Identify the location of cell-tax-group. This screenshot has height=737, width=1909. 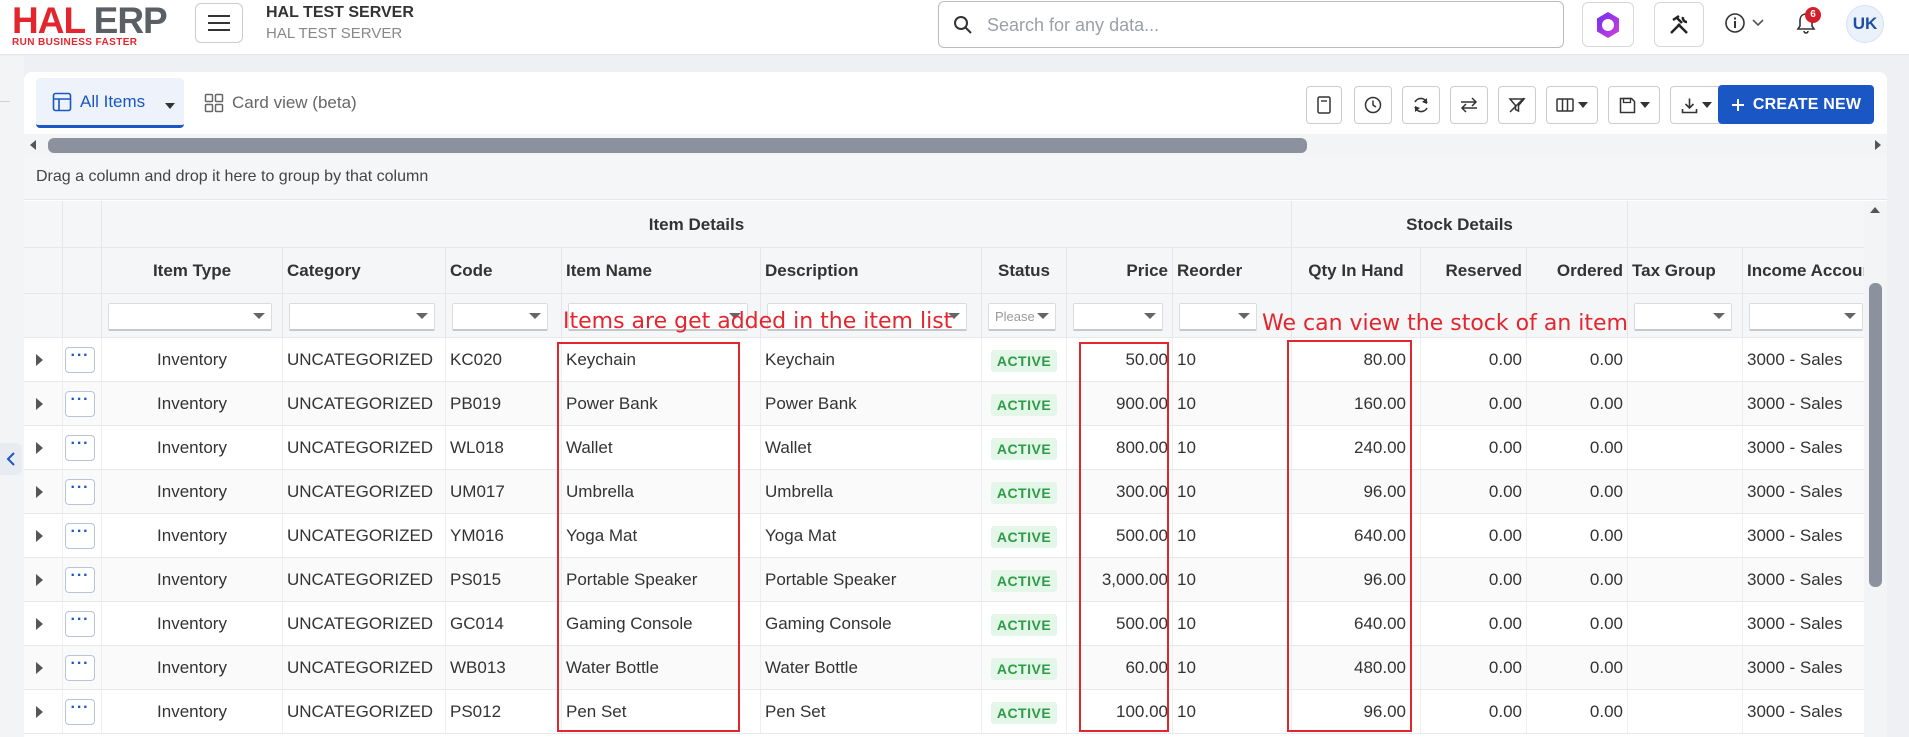
(1685, 359).